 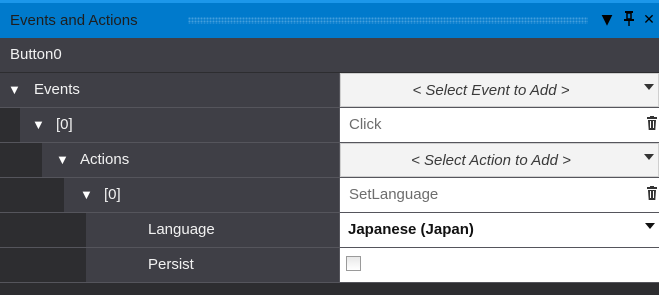 What do you see at coordinates (499, 125) in the screenshot?
I see `event-0-value: Click` at bounding box center [499, 125].